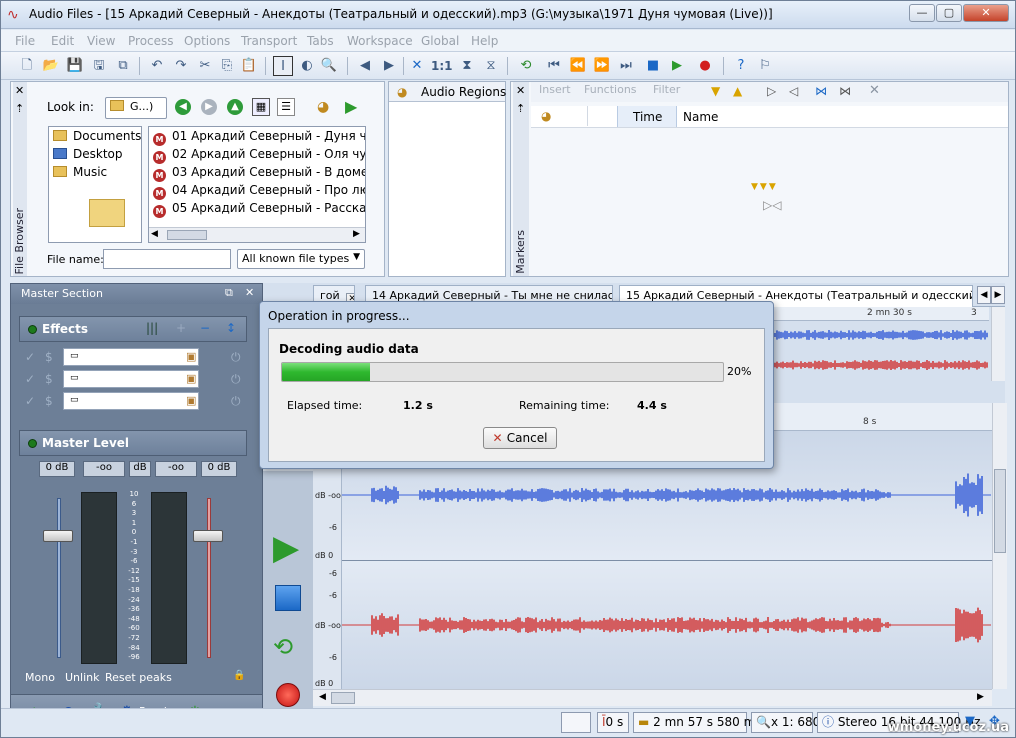  Describe the element at coordinates (602, 66) in the screenshot. I see `fast-forward-icon: ⏩` at that location.